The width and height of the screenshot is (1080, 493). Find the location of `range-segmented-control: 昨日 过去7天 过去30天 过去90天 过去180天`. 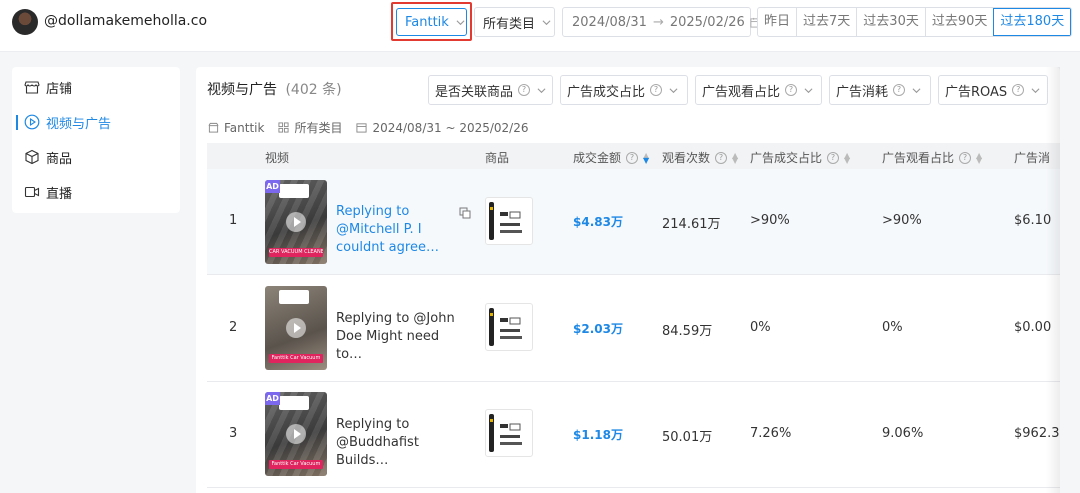

range-segmented-control: 昨日 过去7天 过去30天 过去90天 过去180天 is located at coordinates (915, 22).